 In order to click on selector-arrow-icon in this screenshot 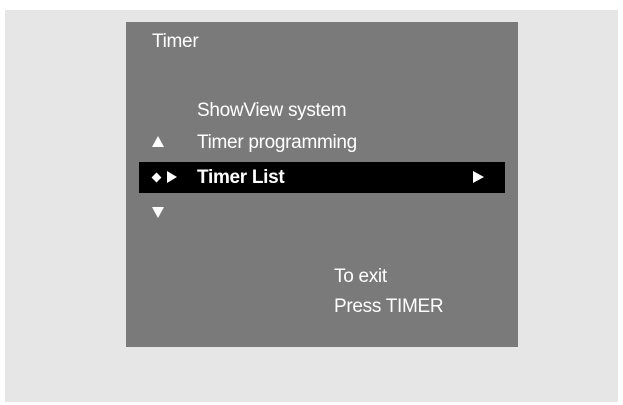, I will do `click(172, 177)`.